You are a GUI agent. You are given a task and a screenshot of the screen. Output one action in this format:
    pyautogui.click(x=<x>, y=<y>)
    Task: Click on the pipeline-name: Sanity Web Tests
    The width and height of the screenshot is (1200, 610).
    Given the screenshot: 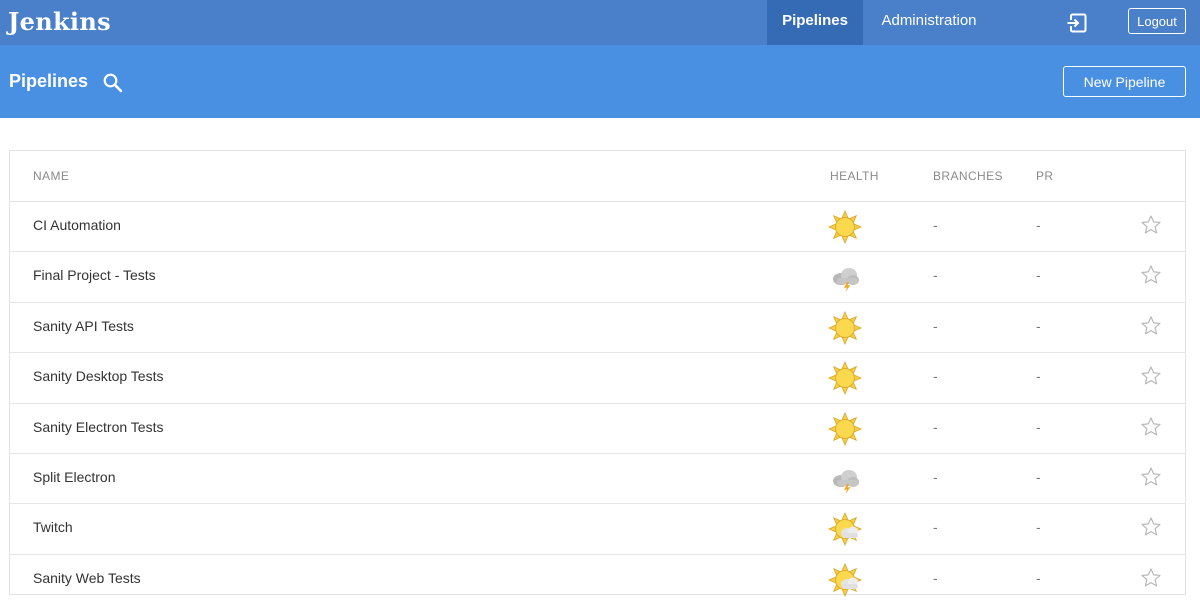 What is the action you would take?
    pyautogui.click(x=87, y=578)
    